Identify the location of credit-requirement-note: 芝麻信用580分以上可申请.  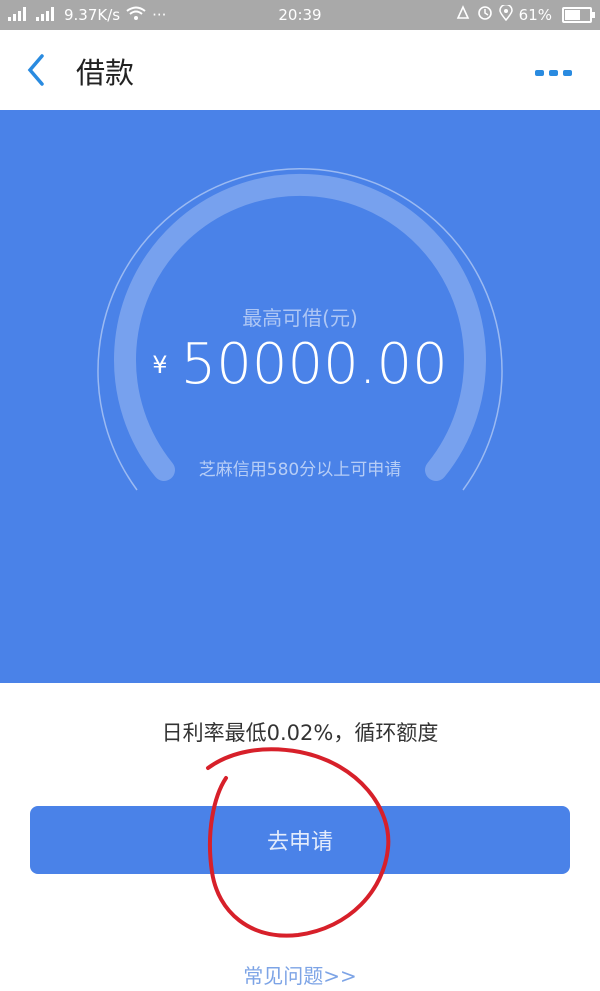
(300, 470).